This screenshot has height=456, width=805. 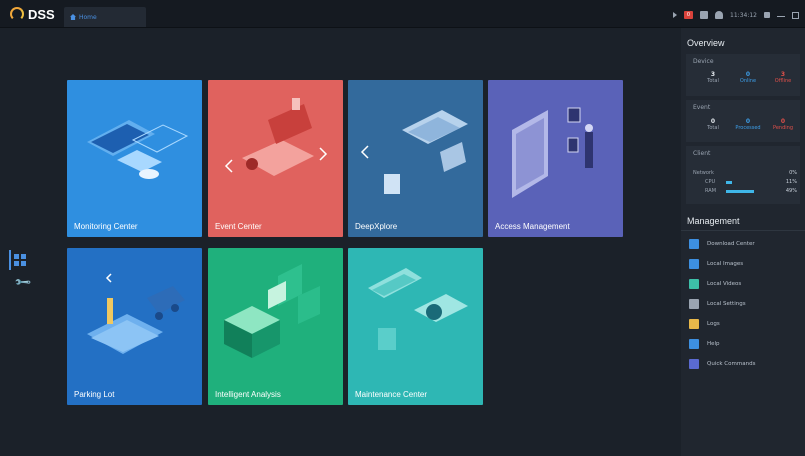 What do you see at coordinates (94, 394) in the screenshot?
I see `tile-label: Parking Lot` at bounding box center [94, 394].